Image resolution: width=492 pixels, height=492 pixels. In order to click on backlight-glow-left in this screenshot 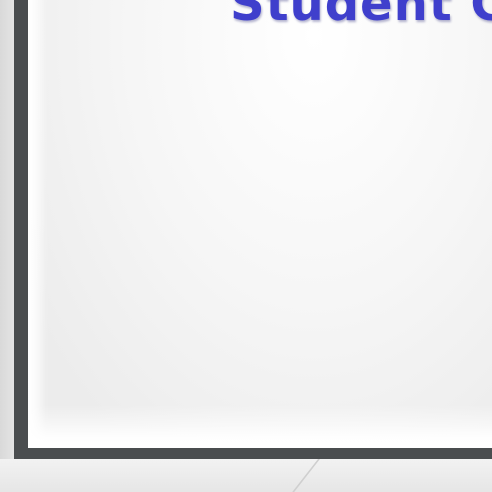, I will do `click(37, 224)`.